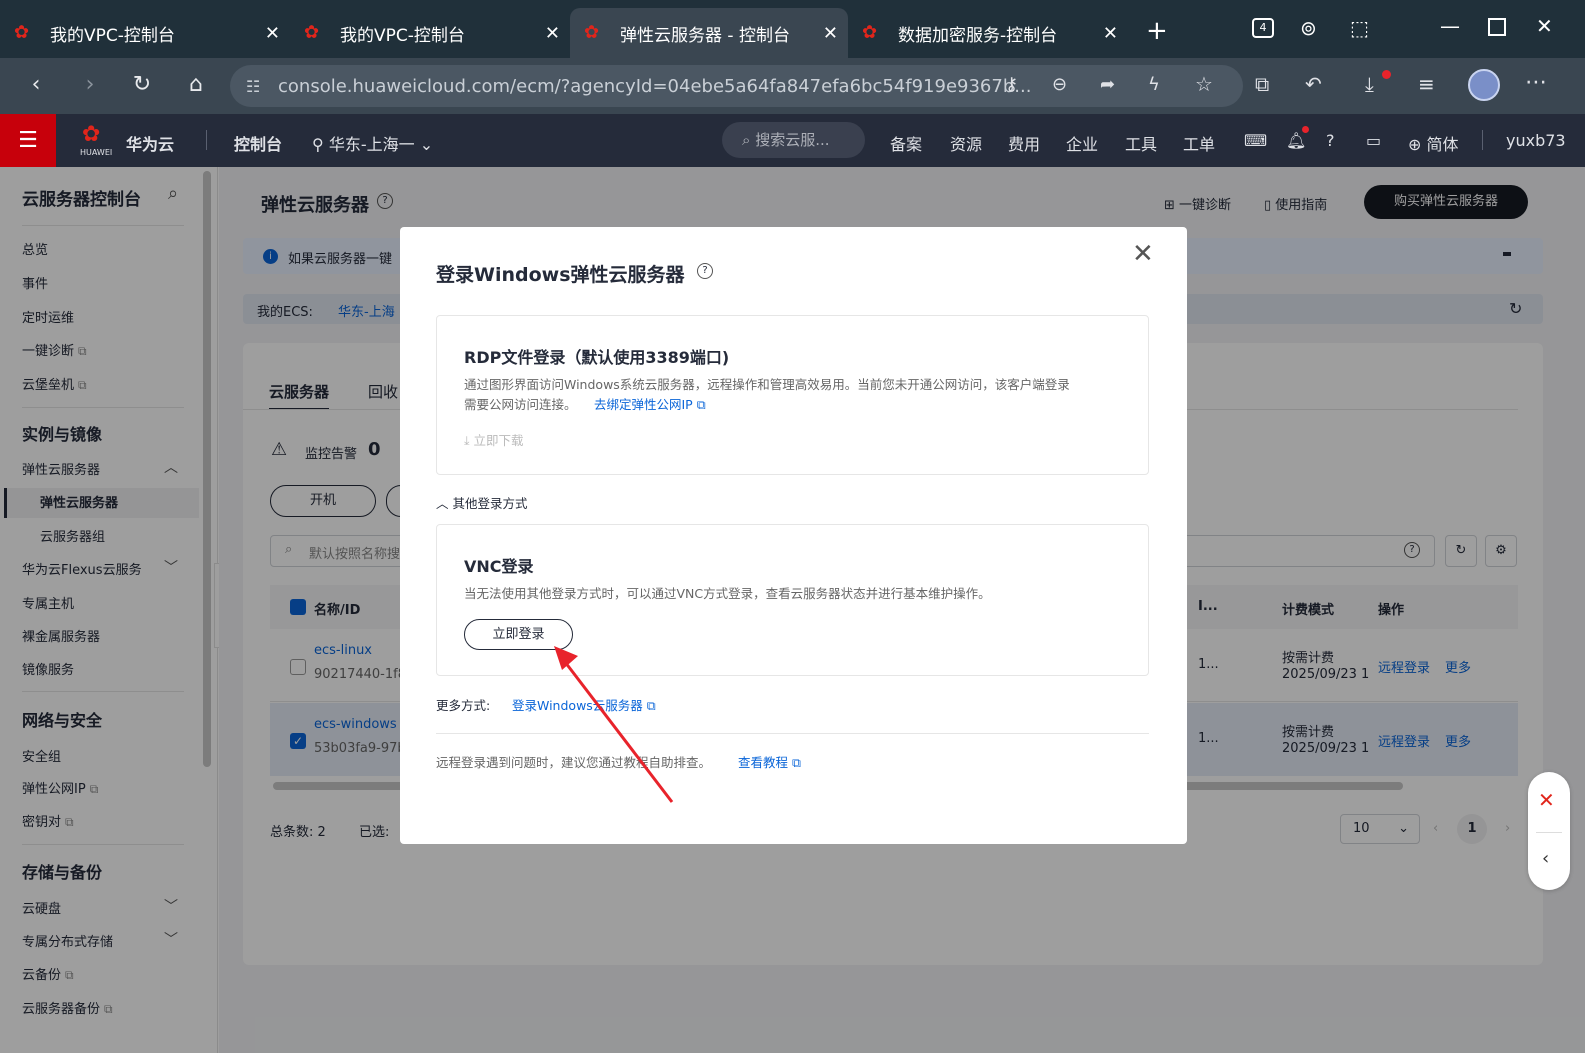  I want to click on close-window-icon: ✕, so click(1544, 26).